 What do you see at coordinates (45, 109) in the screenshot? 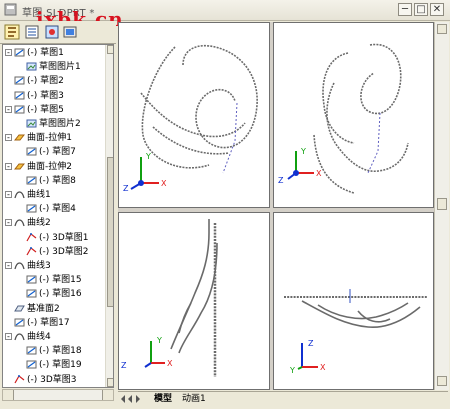
I see `tree-item-label: (-) 草图5` at bounding box center [45, 109].